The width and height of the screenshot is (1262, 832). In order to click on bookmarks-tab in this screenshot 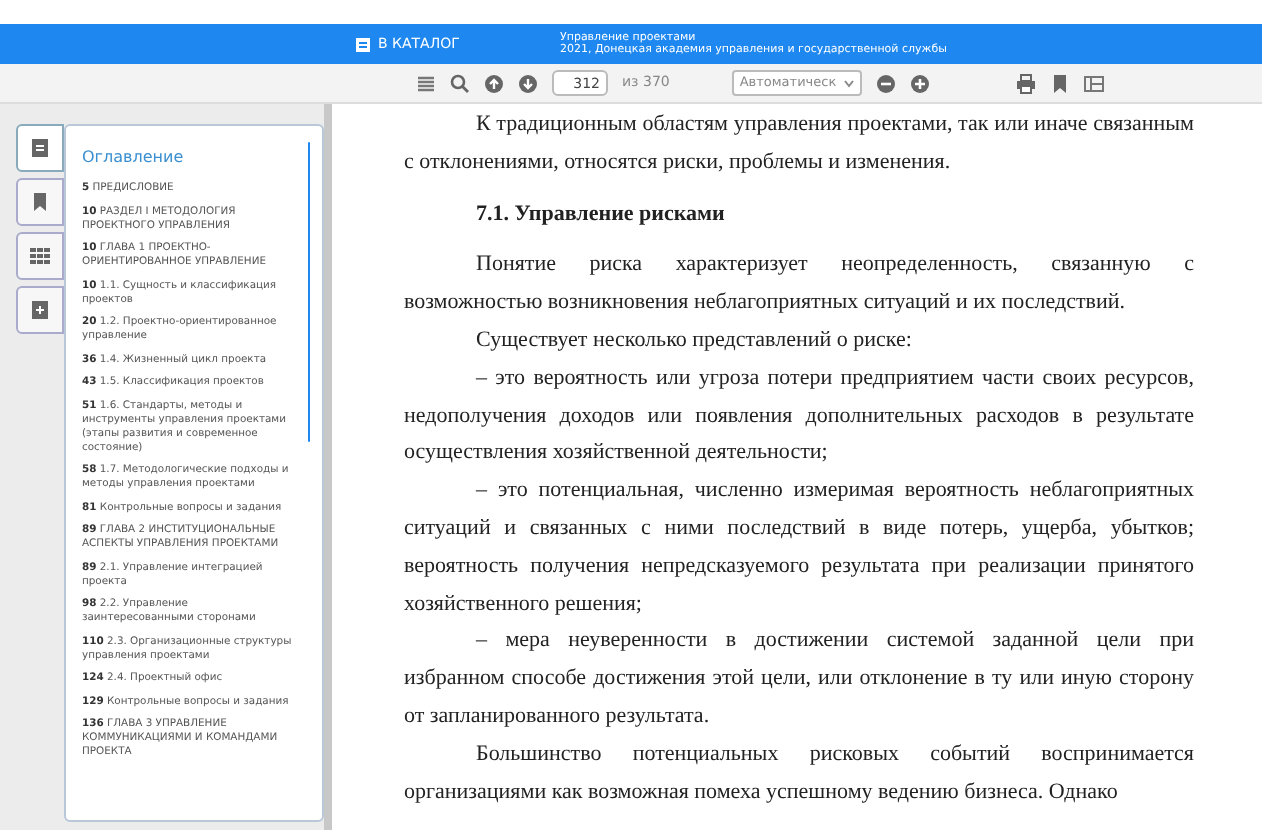, I will do `click(40, 202)`.